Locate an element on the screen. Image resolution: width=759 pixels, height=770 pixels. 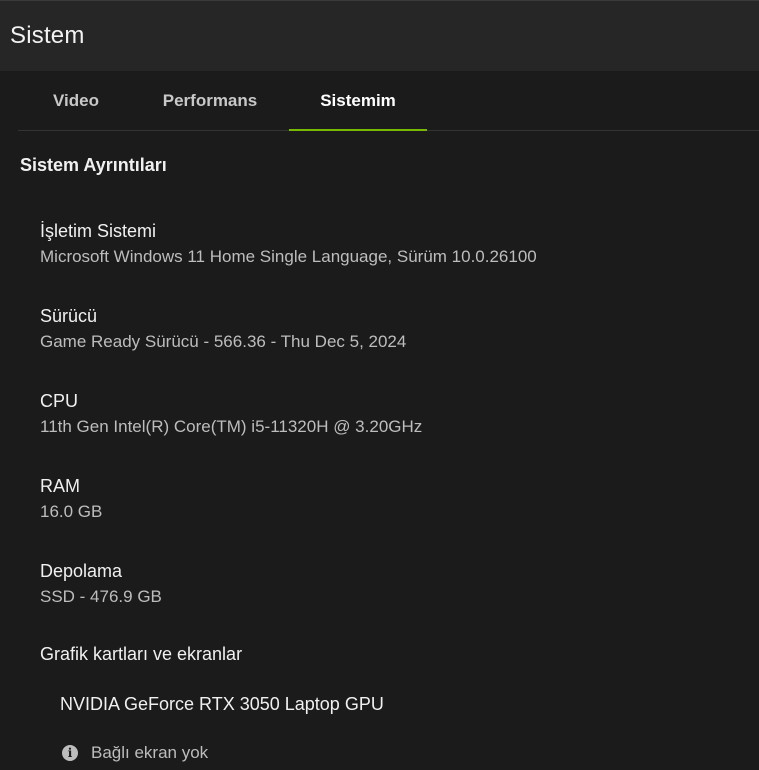
gpu-name: NVIDIA GeForce RTX 3050 Laptop GPU is located at coordinates (222, 704).